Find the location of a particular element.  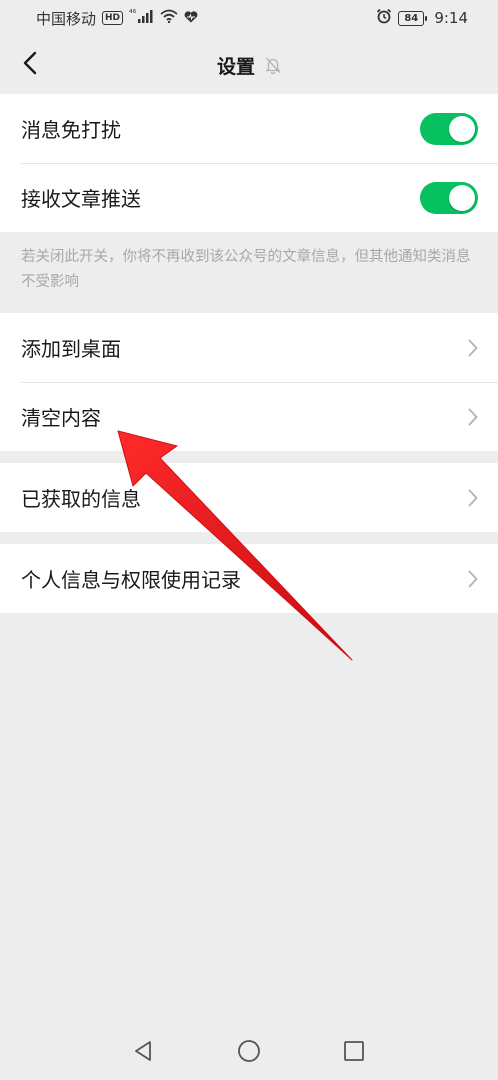

bell-off-icon is located at coordinates (273, 65).